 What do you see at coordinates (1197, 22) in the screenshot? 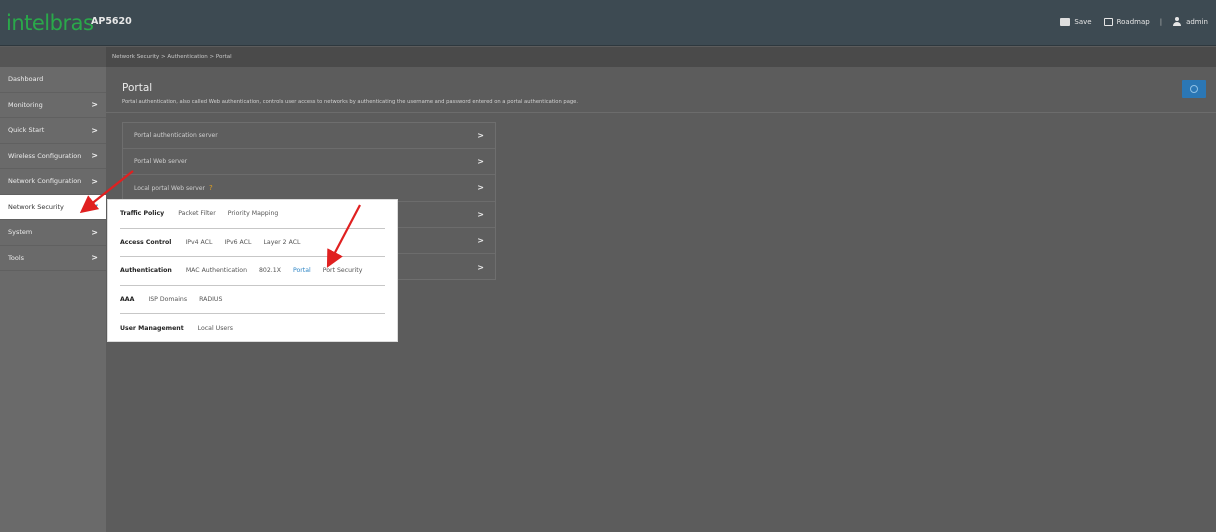
I see `user-label: admin` at bounding box center [1197, 22].